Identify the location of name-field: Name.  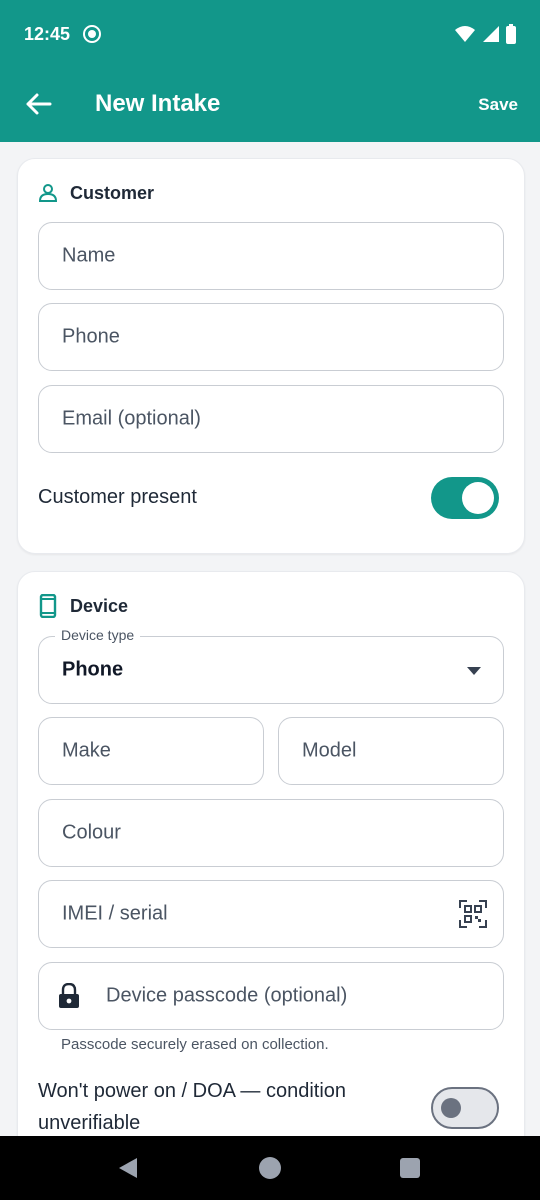
(271, 256).